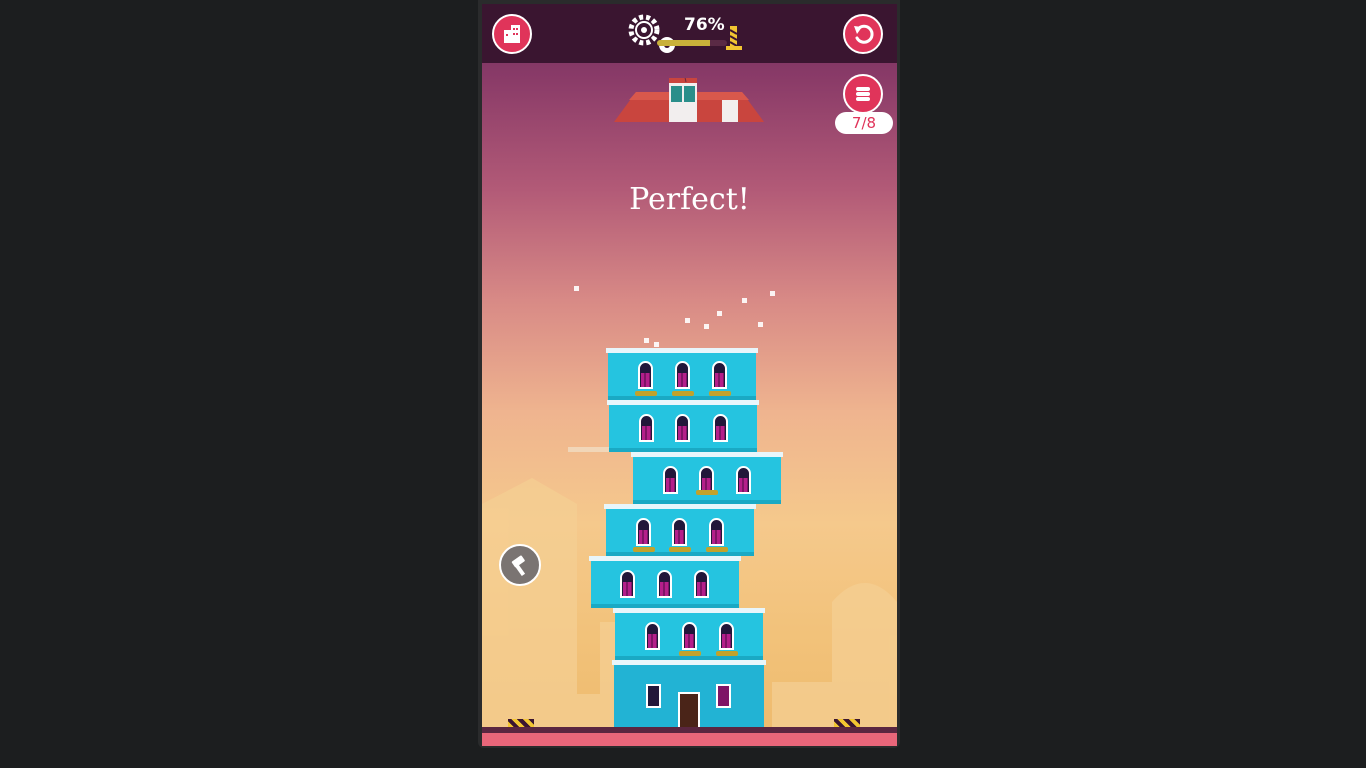  I want to click on perfect-message: Perfect!, so click(689, 199).